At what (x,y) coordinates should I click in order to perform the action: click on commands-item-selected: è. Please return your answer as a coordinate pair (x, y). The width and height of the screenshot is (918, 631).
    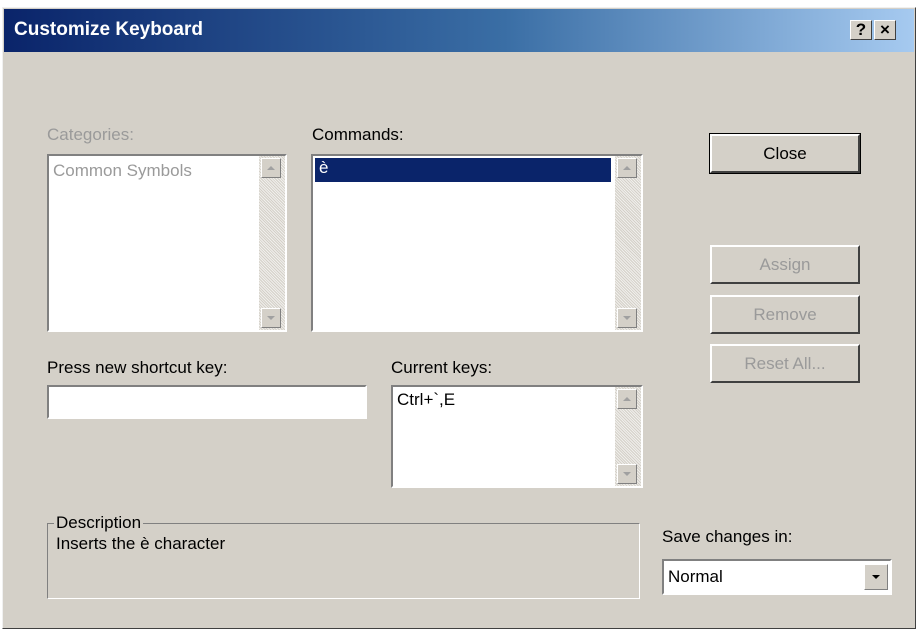
    Looking at the image, I should click on (463, 170).